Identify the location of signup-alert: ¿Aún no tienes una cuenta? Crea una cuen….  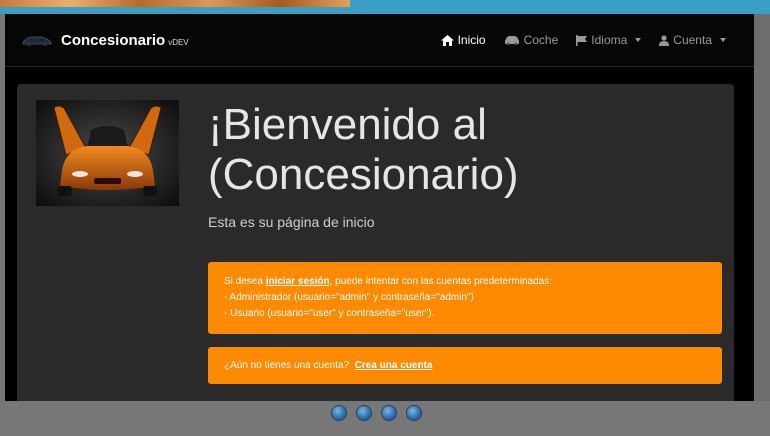
(465, 365).